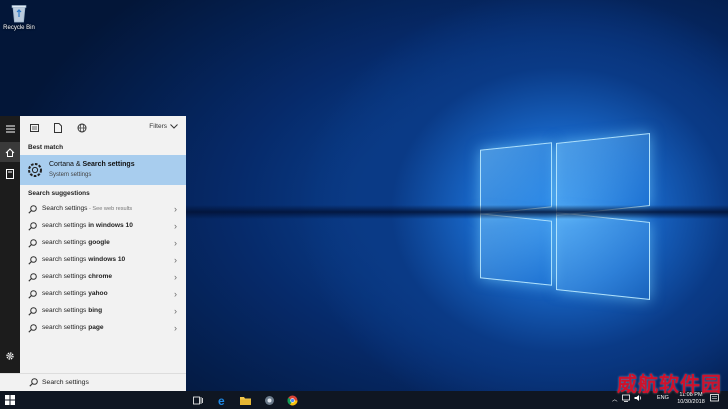 The height and width of the screenshot is (409, 728). I want to click on suggestion-text: search settings chrome, so click(77, 276).